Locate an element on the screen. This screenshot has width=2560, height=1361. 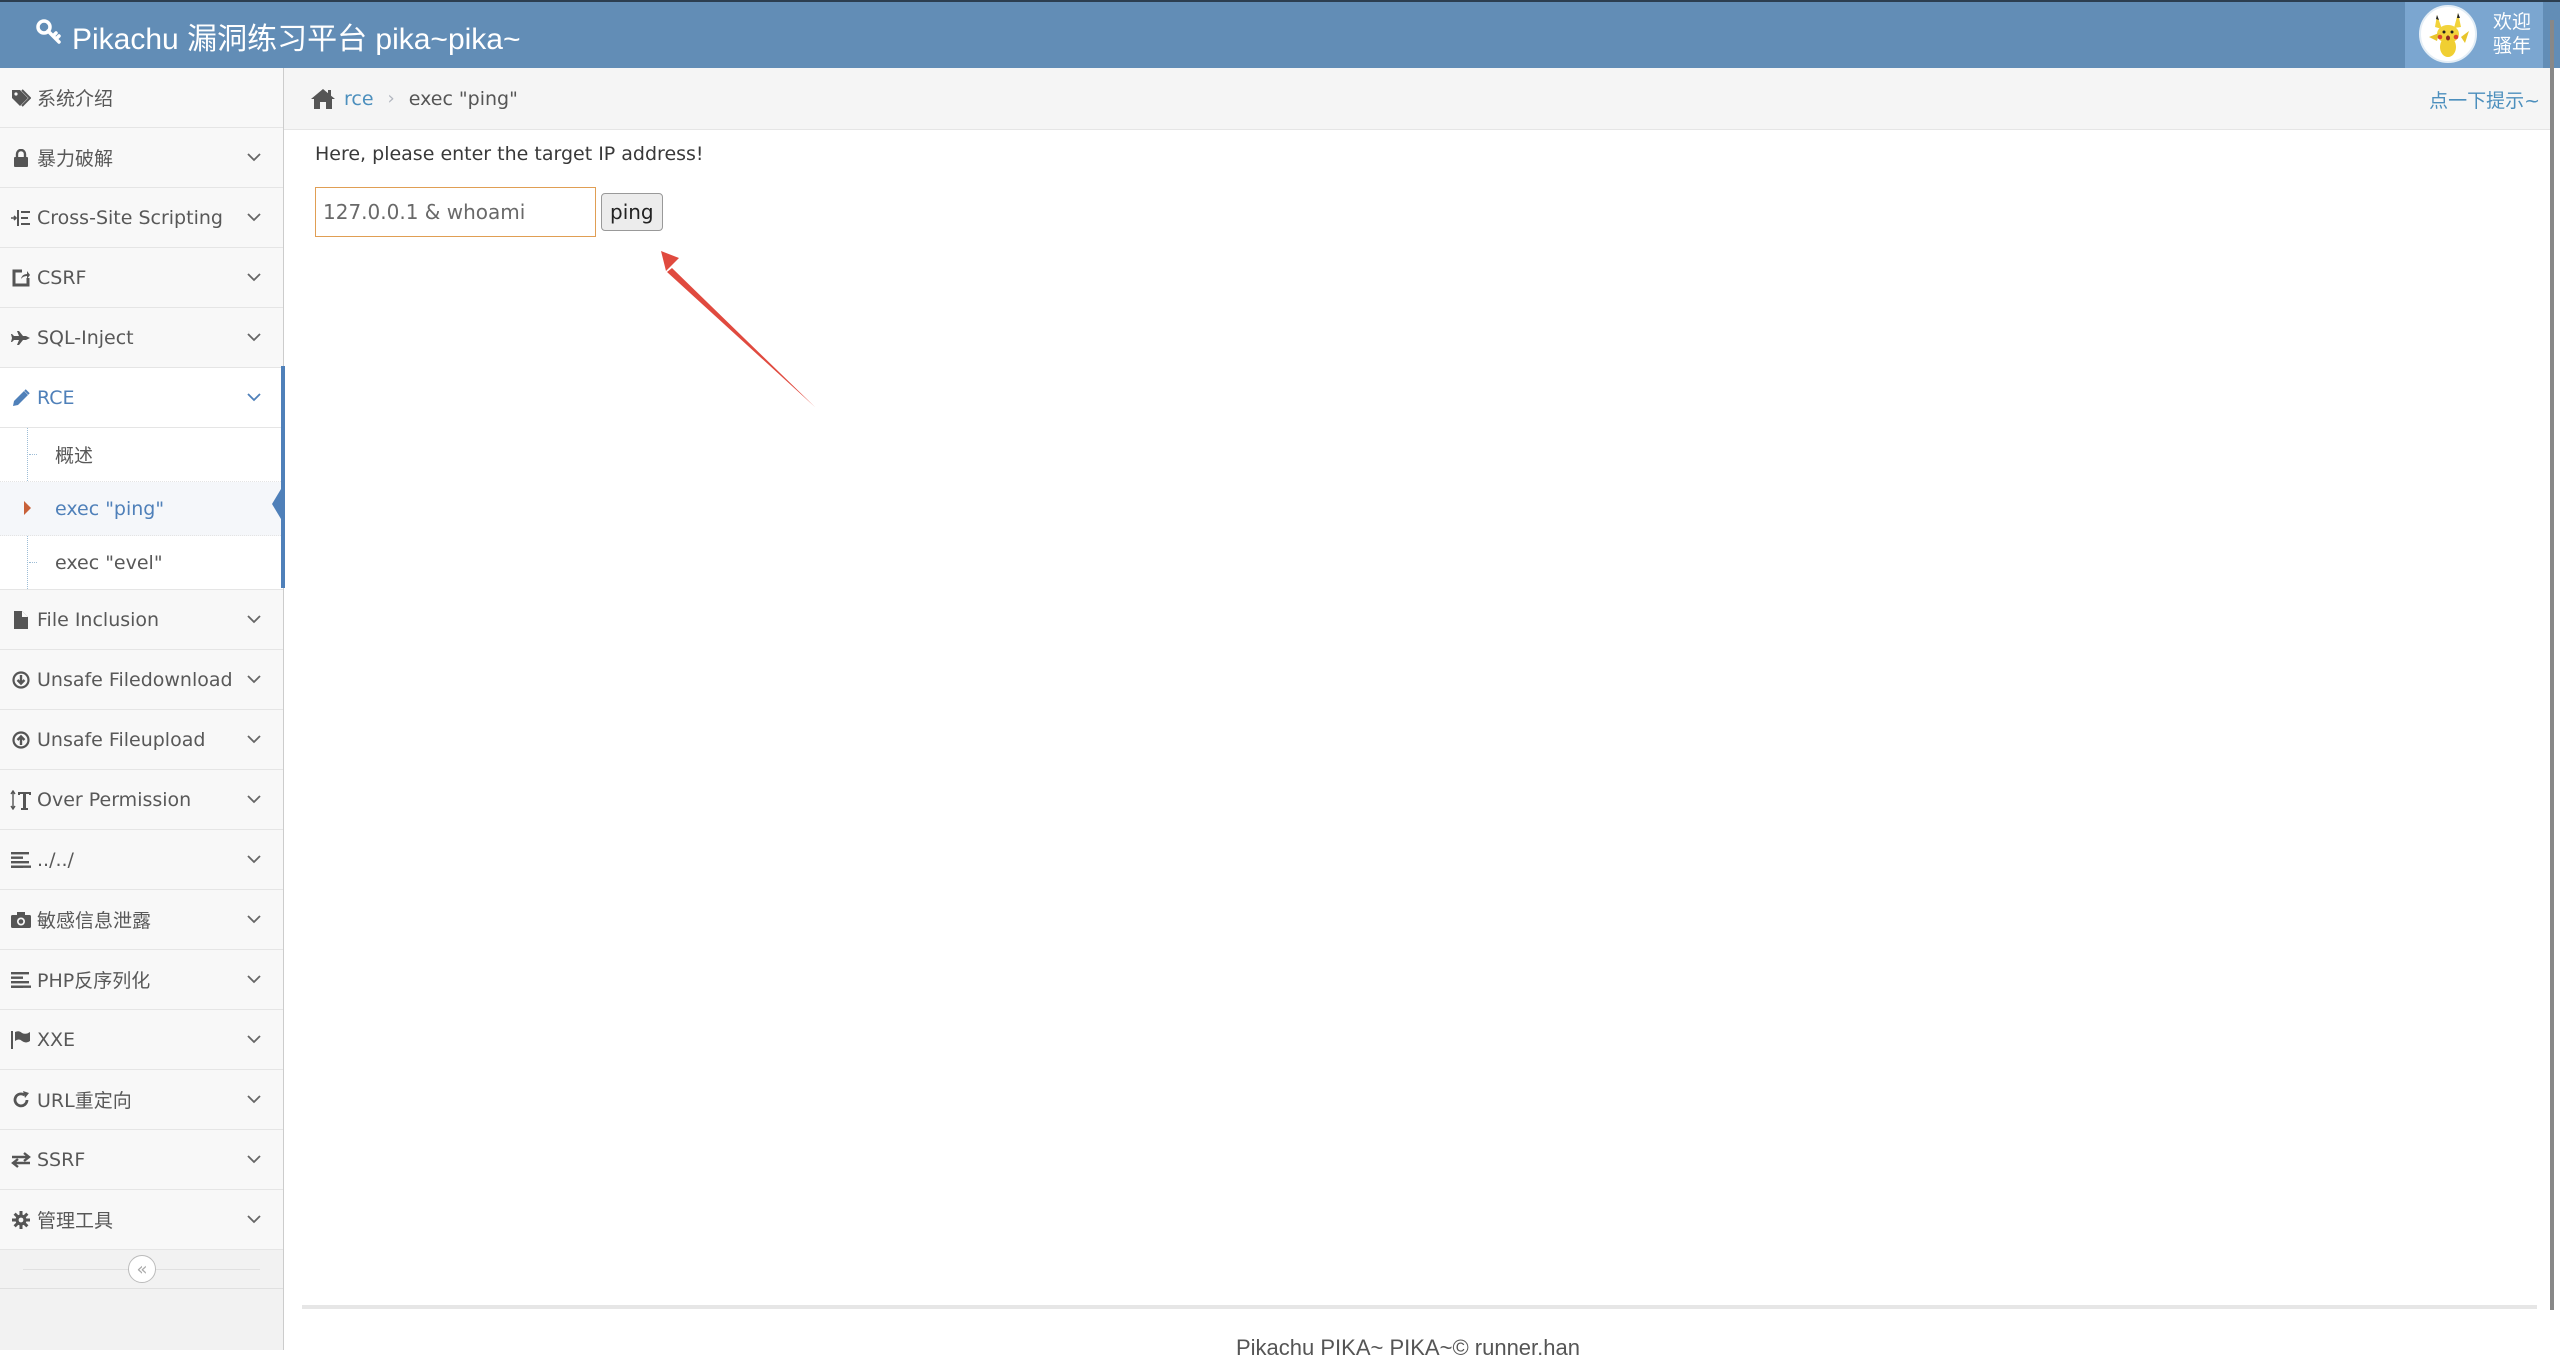
submenu-item-1: exec "ping" is located at coordinates (141, 509).